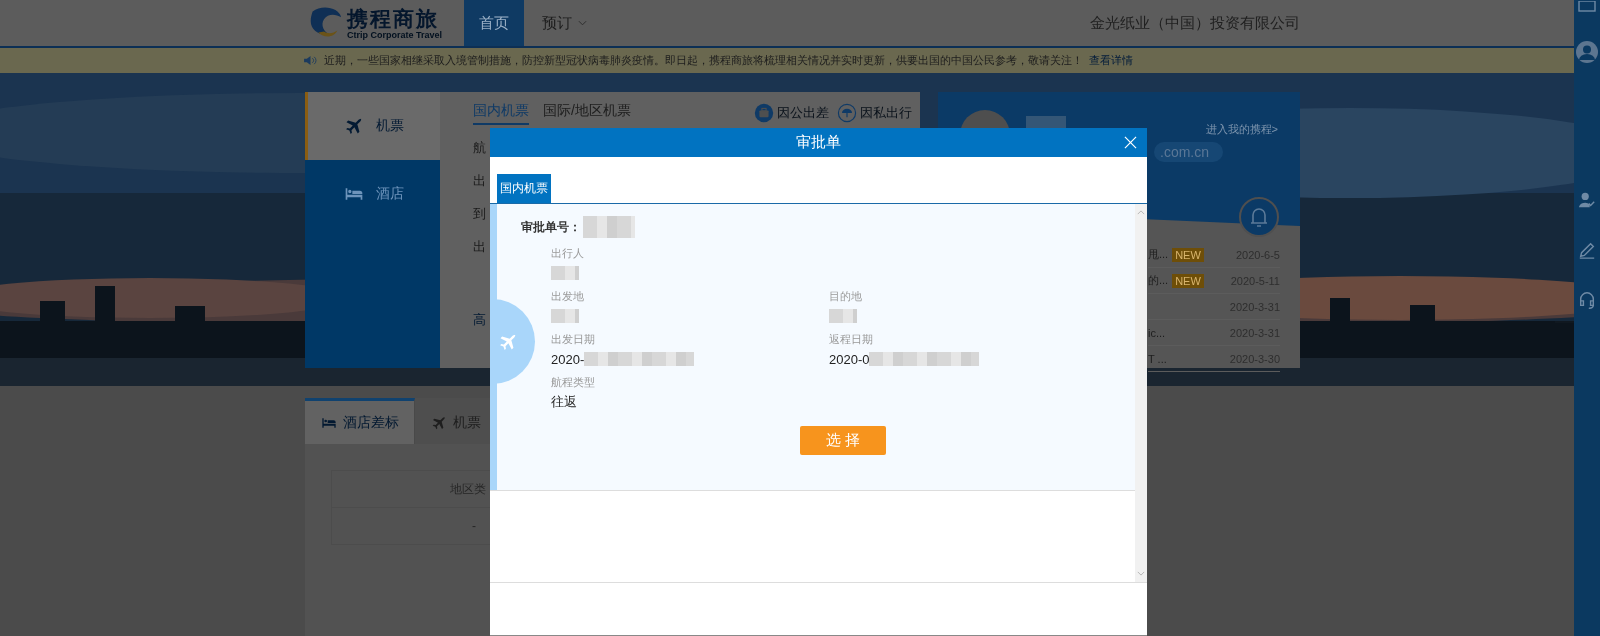 The height and width of the screenshot is (636, 1600). I want to click on logo-tagline: Ctrip Corporate Travel, so click(395, 34).